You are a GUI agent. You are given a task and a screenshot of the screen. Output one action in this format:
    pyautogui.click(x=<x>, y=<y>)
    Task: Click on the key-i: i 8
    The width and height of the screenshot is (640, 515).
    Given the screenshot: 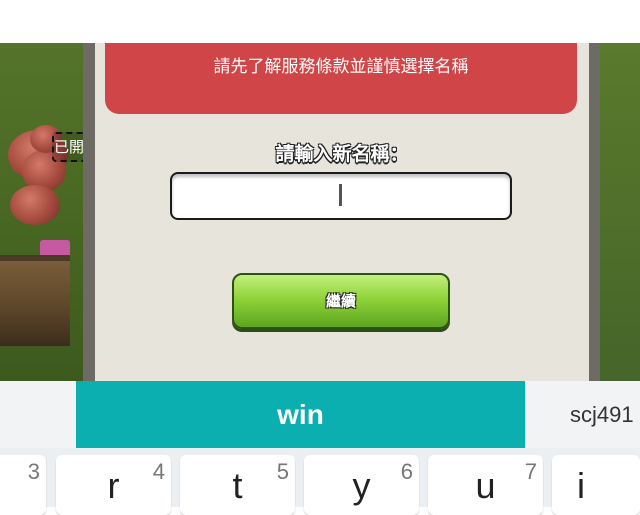 What is the action you would take?
    pyautogui.click(x=596, y=485)
    